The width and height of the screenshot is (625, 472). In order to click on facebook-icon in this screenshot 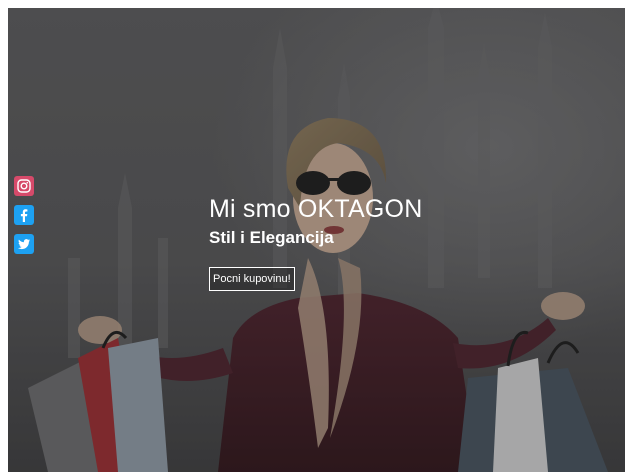, I will do `click(24, 215)`.